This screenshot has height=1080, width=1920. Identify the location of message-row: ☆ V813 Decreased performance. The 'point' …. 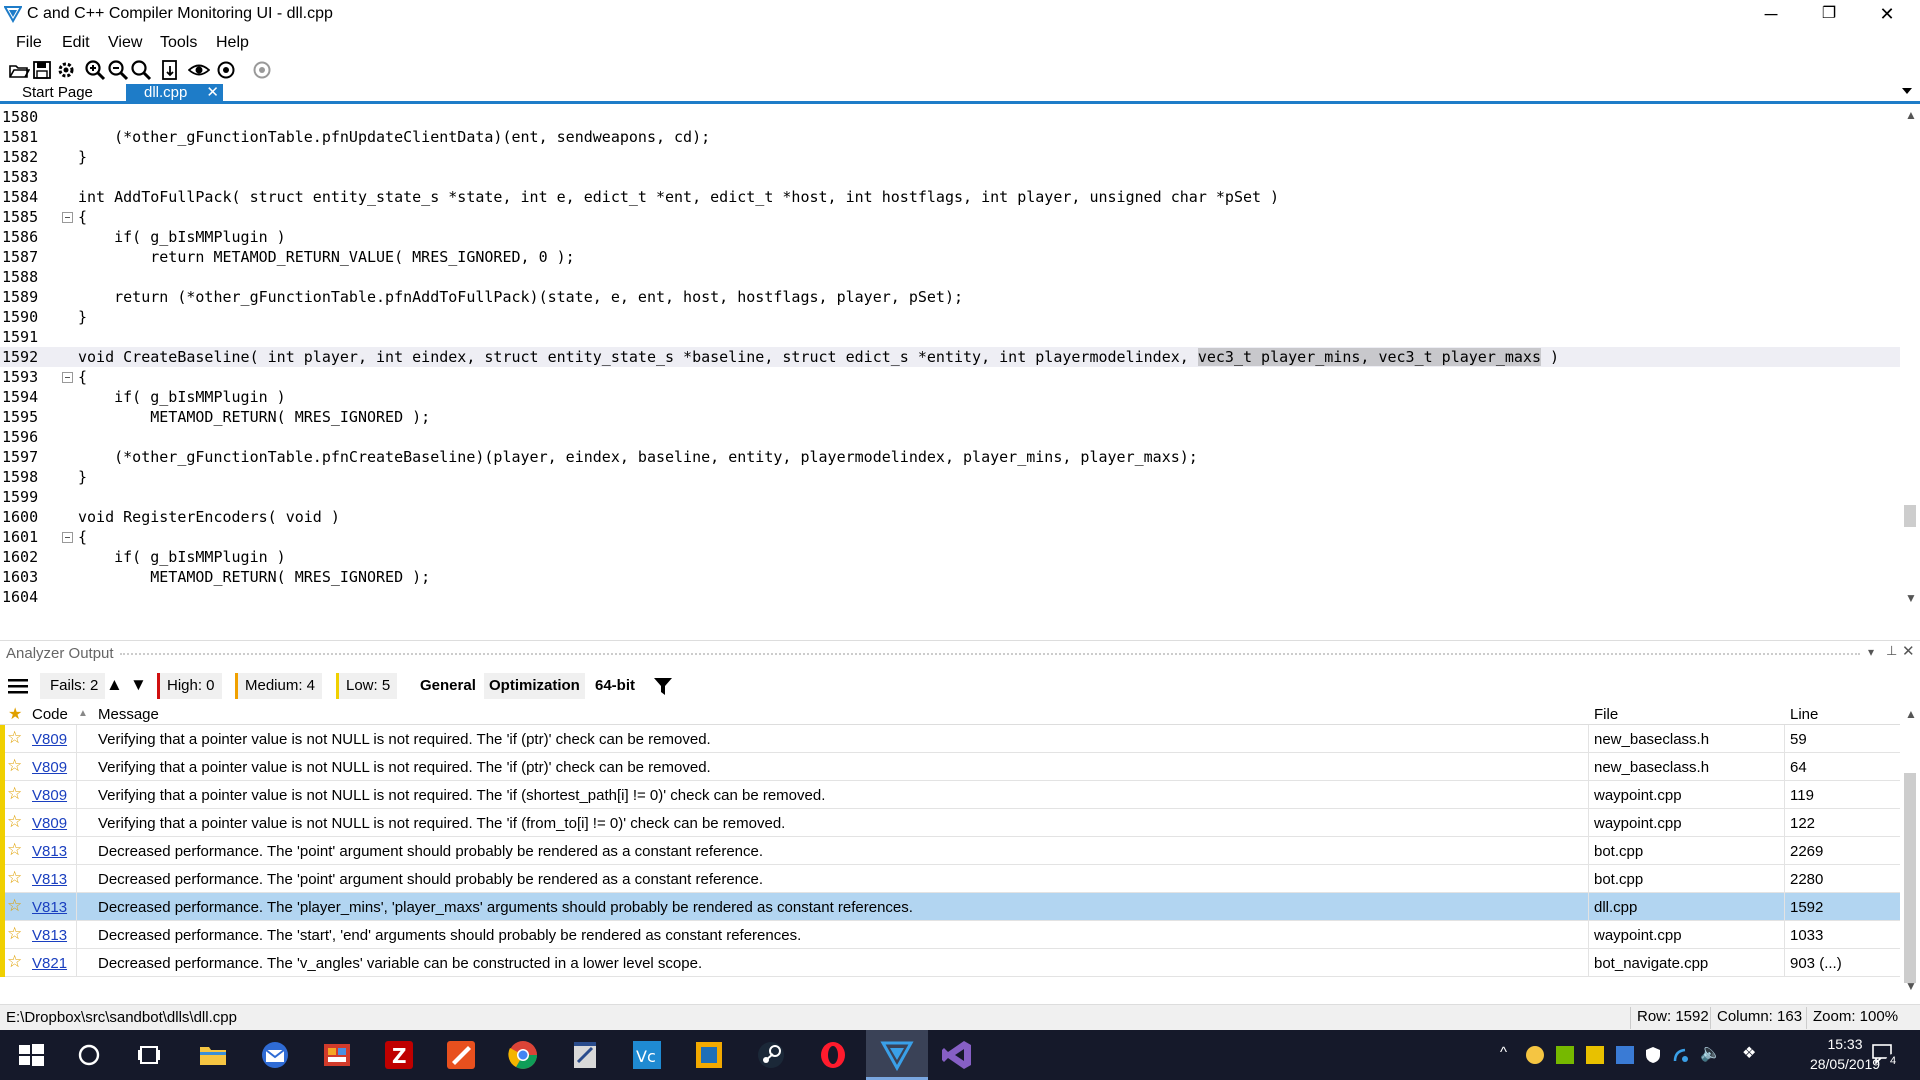
(950, 879).